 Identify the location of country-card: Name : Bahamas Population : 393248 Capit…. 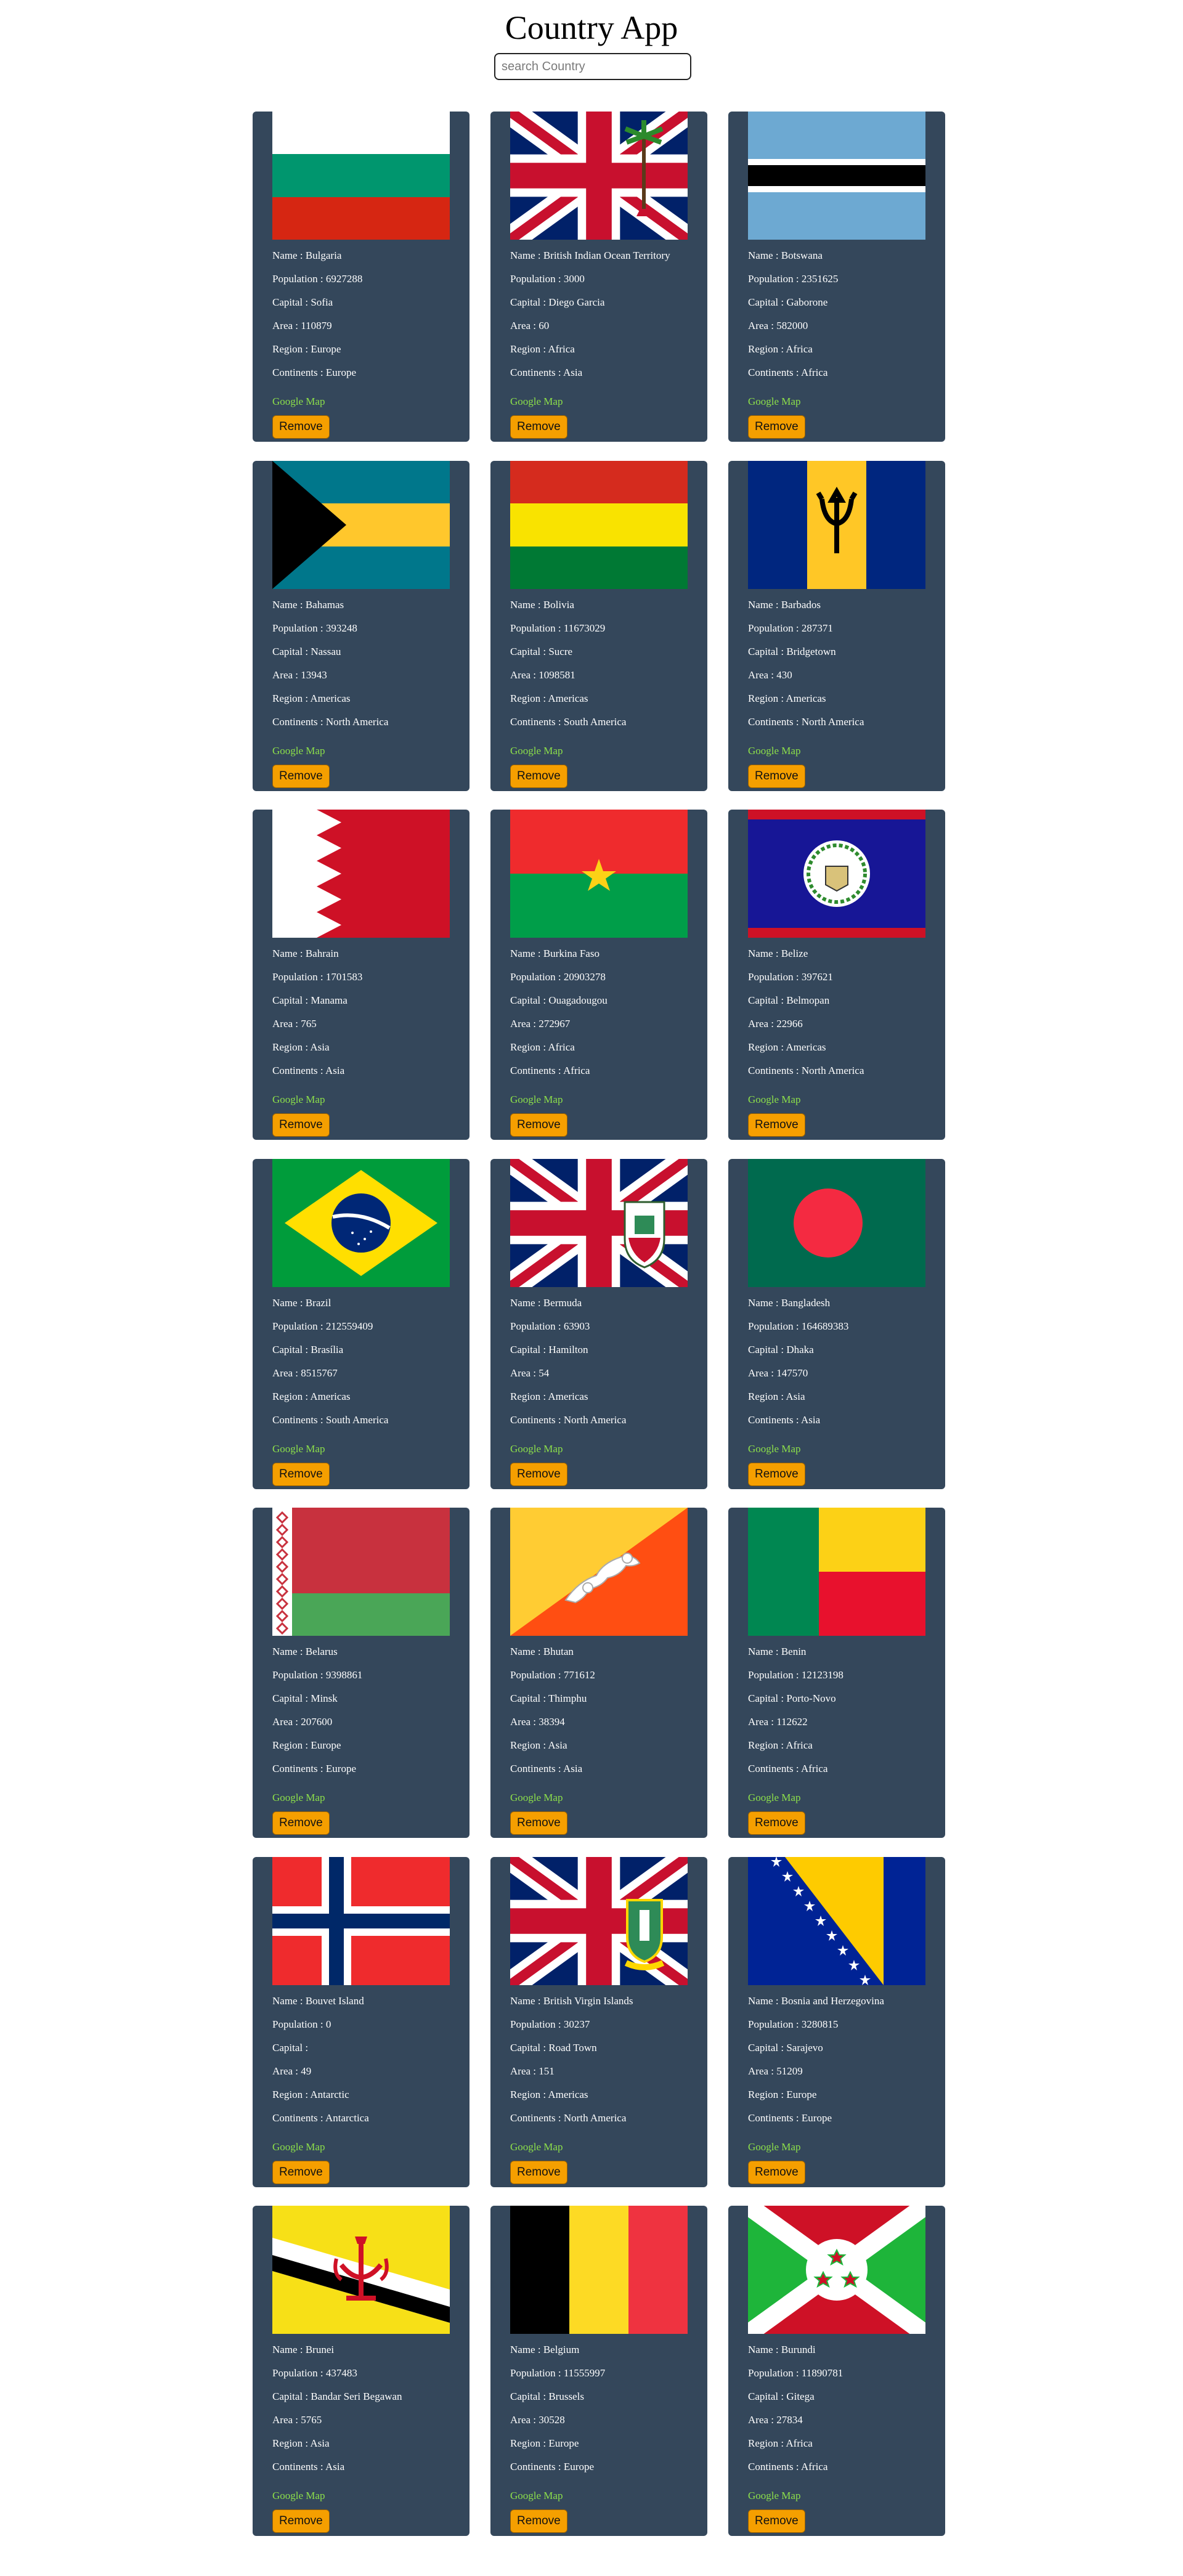
(361, 626).